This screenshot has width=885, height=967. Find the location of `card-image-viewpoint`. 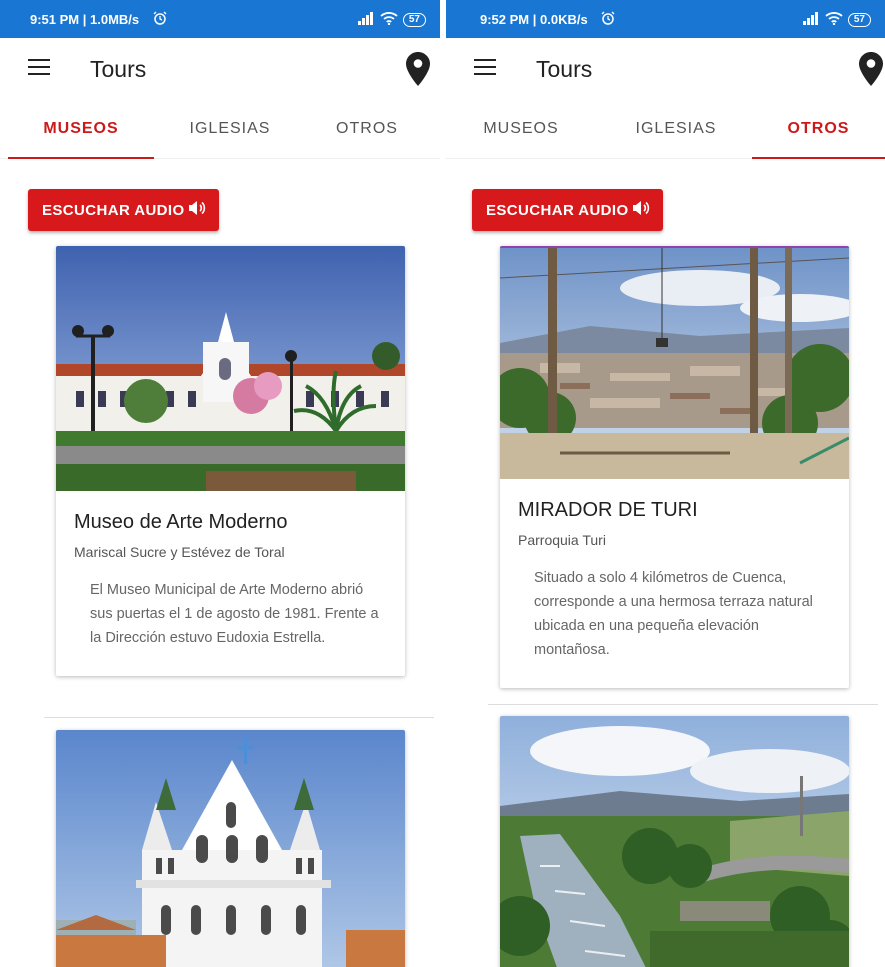

card-image-viewpoint is located at coordinates (674, 363).